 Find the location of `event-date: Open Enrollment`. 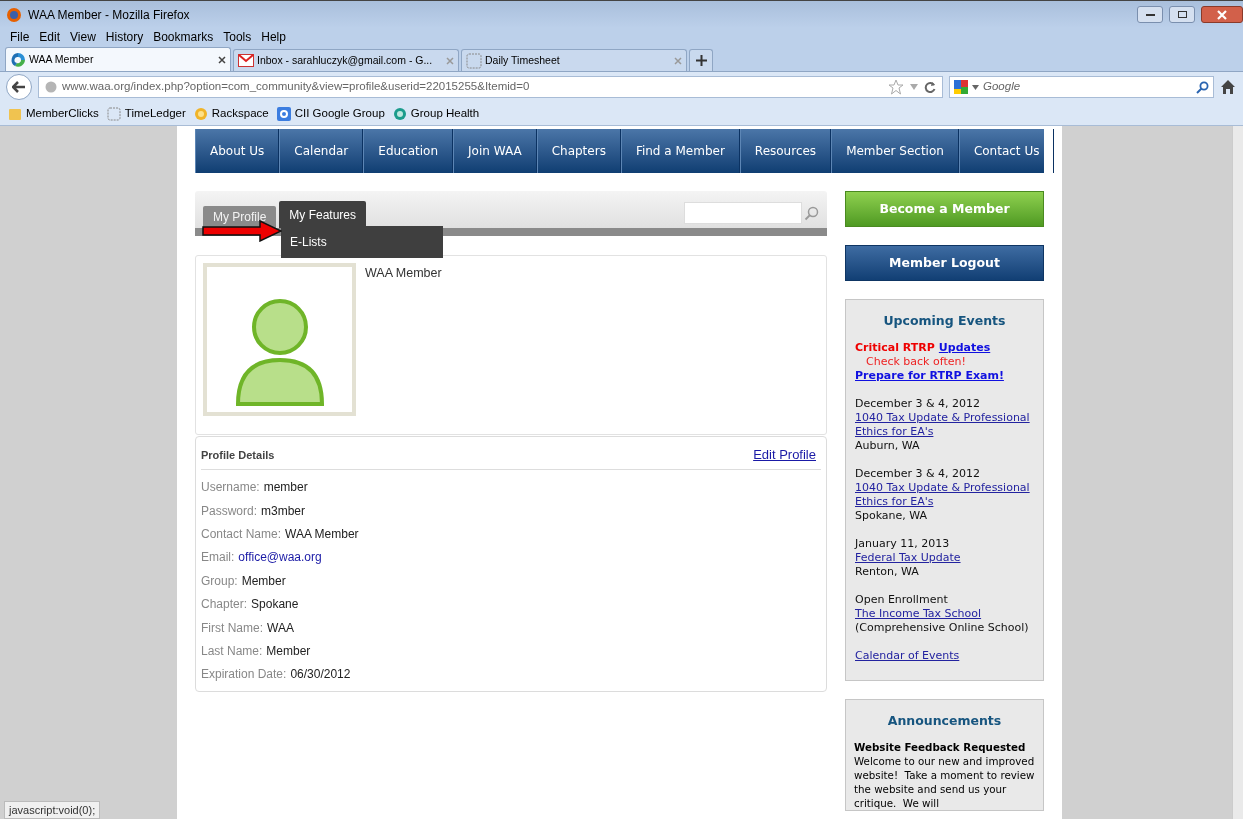

event-date: Open Enrollment is located at coordinates (902, 600).